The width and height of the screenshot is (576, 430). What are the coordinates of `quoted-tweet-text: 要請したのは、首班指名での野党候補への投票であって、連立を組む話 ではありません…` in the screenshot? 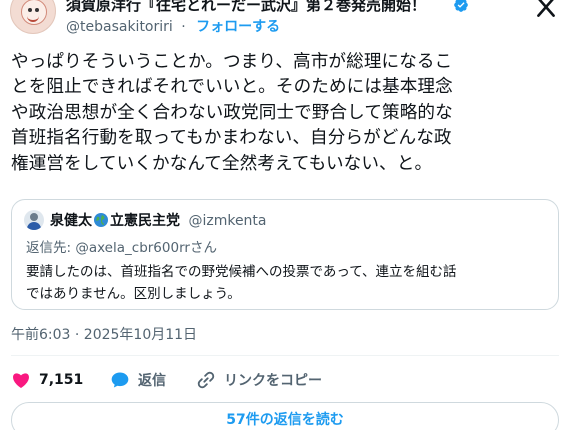 It's located at (286, 283).